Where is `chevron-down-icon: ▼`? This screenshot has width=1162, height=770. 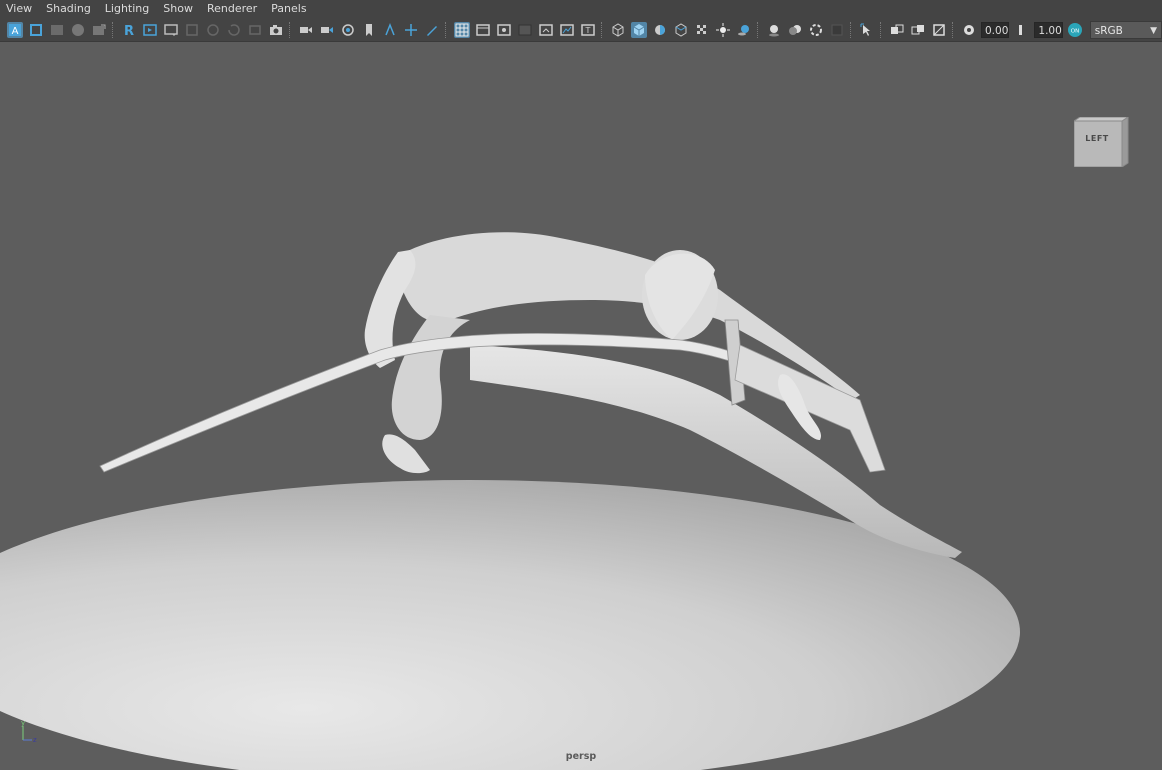
chevron-down-icon: ▼ is located at coordinates (1153, 30).